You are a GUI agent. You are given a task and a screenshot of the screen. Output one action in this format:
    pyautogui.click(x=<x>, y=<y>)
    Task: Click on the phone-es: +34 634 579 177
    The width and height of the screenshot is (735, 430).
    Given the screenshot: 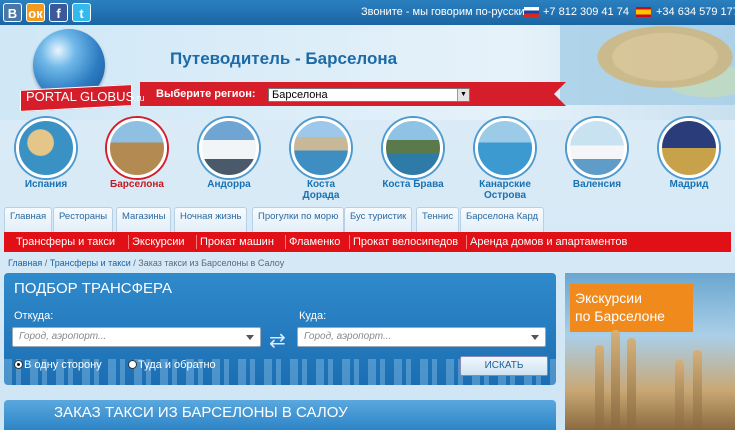 What is the action you would take?
    pyautogui.click(x=695, y=12)
    